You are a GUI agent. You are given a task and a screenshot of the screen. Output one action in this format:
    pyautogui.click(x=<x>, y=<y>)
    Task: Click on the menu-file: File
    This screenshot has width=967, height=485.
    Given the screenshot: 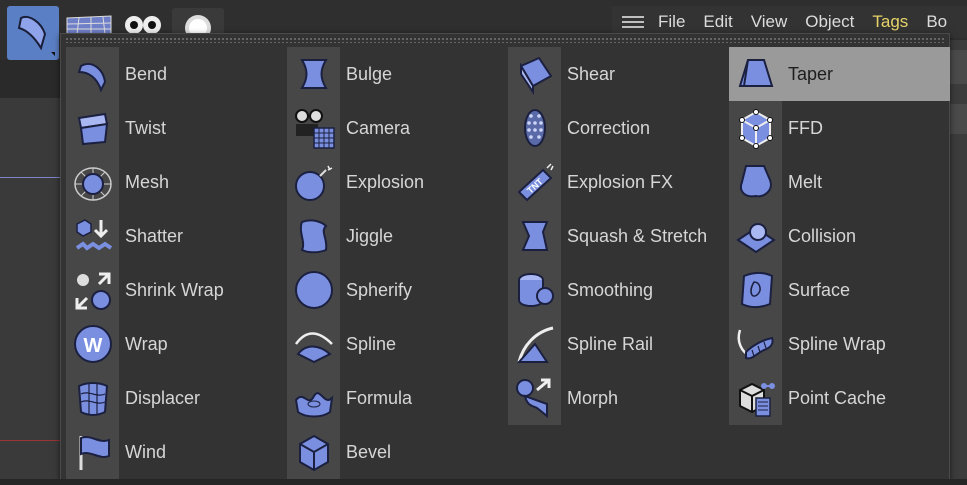 What is the action you would take?
    pyautogui.click(x=671, y=22)
    